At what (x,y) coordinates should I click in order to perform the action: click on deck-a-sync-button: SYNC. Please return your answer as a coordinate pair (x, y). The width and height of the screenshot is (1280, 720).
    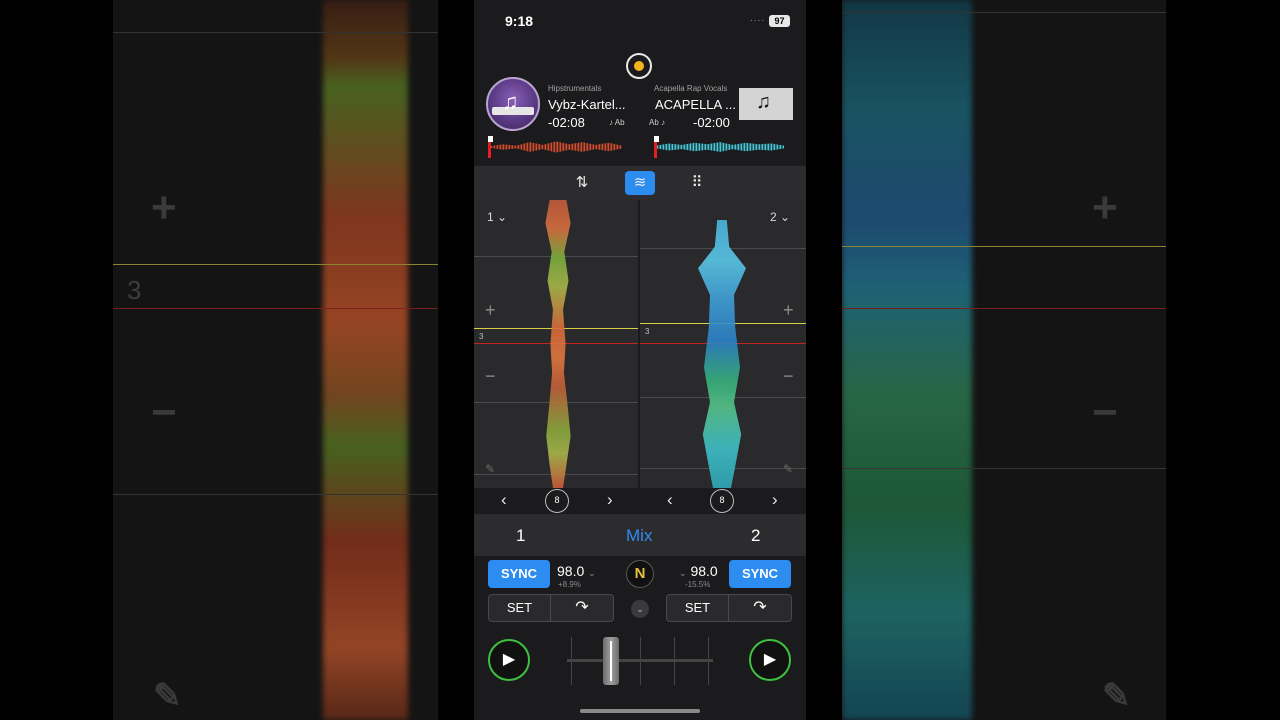
    Looking at the image, I should click on (519, 574).